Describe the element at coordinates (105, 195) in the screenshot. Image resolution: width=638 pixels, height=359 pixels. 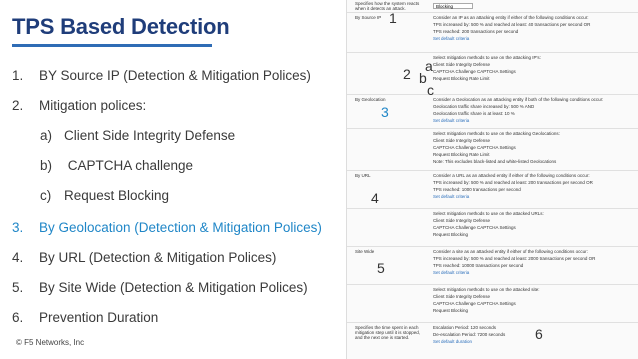
I see `list-subitem: c) Request Blocking` at that location.